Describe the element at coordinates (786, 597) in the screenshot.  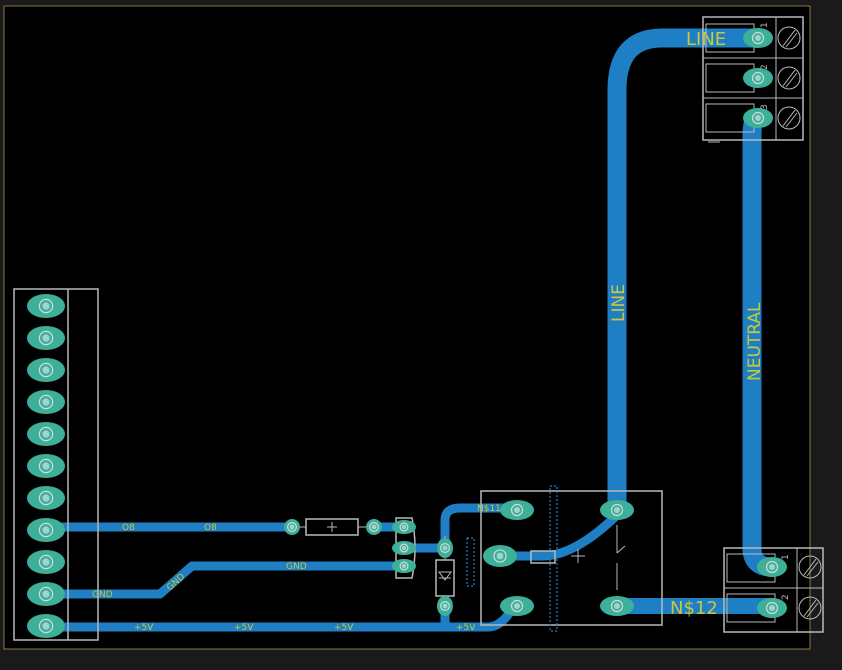
I see `pin-number-bottom-2: 2` at that location.